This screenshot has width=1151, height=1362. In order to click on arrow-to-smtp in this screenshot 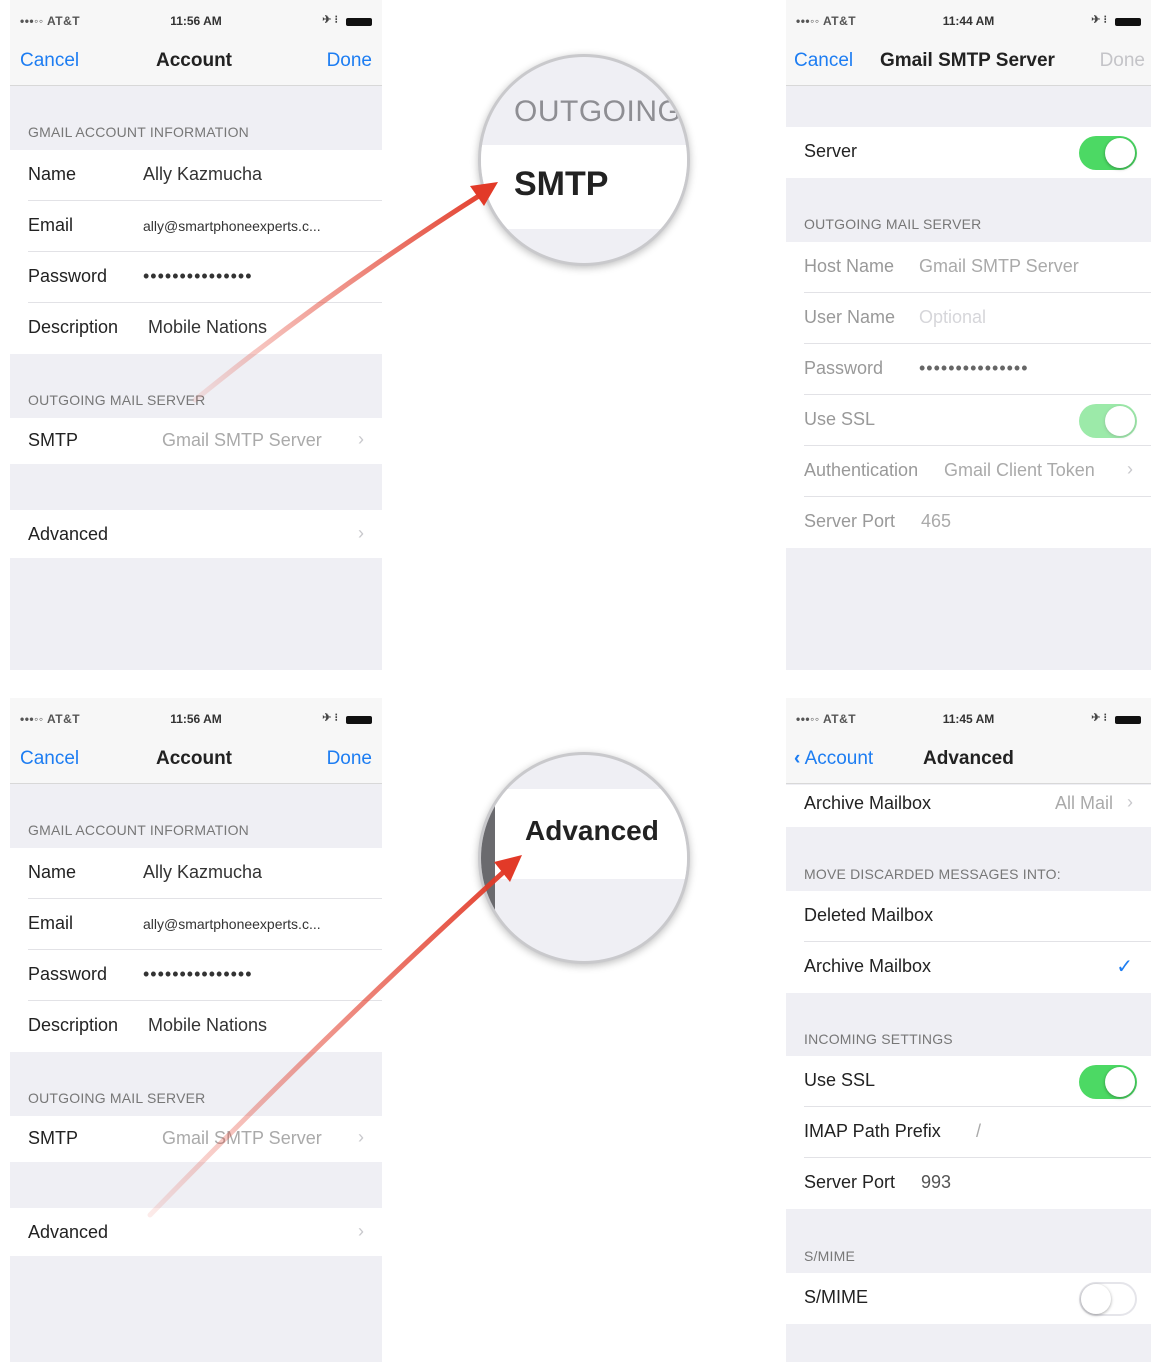, I will do `click(340, 296)`.